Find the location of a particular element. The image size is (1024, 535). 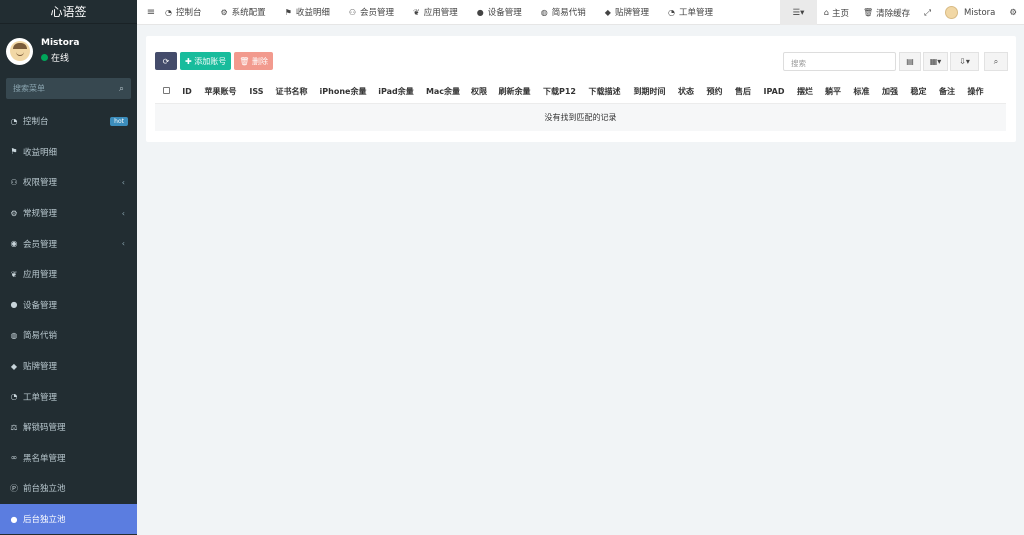

column-header: 证书名称 is located at coordinates (291, 91).